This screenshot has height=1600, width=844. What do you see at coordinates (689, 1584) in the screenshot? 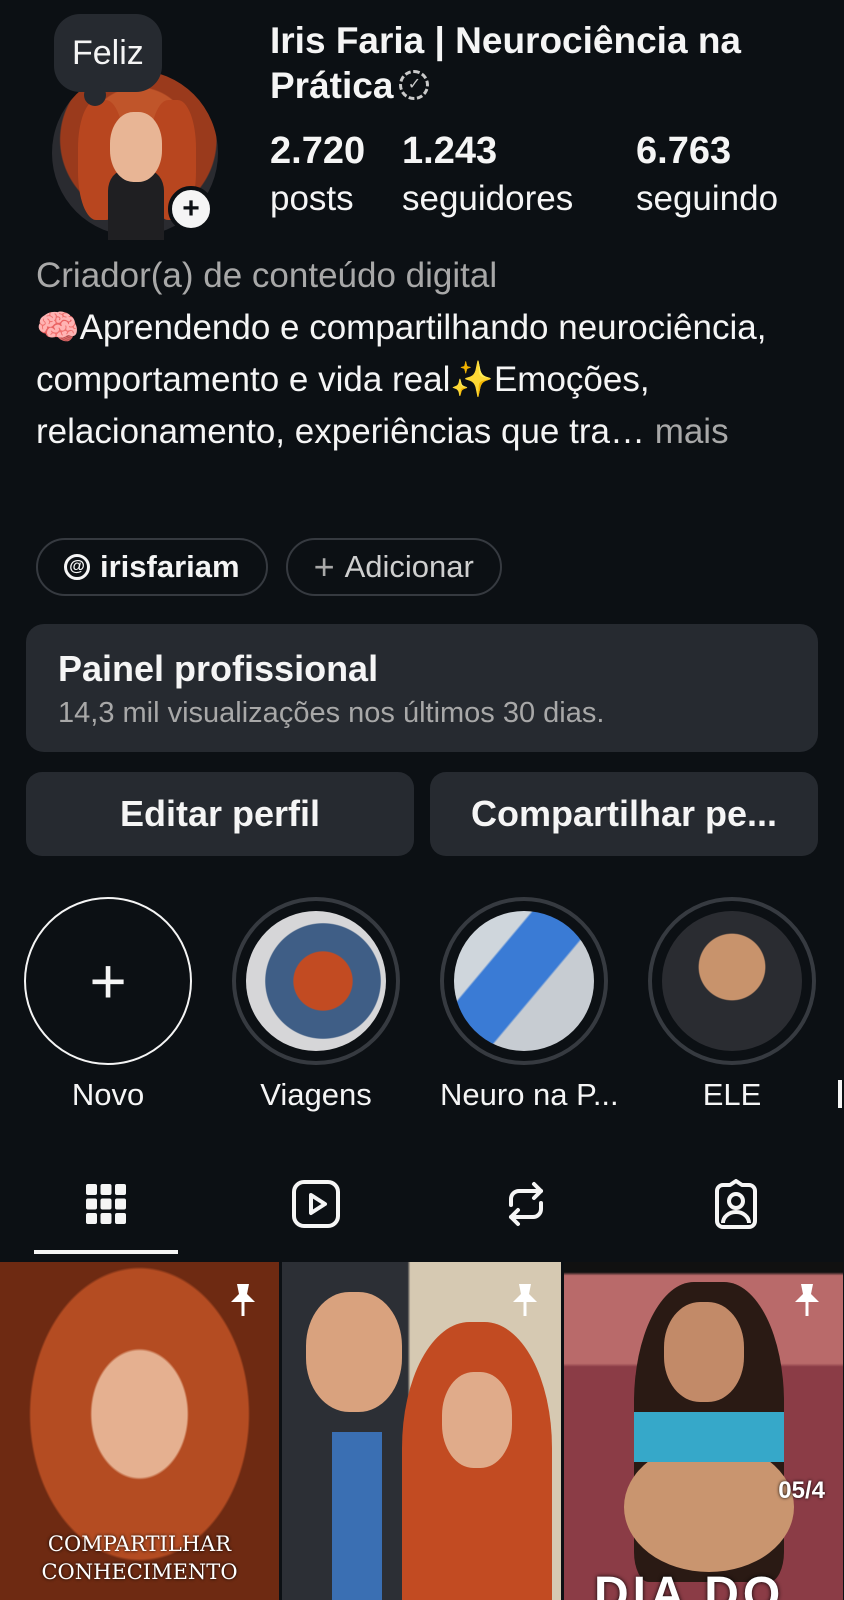
I see `post-overlay-text: DIA DO` at bounding box center [689, 1584].